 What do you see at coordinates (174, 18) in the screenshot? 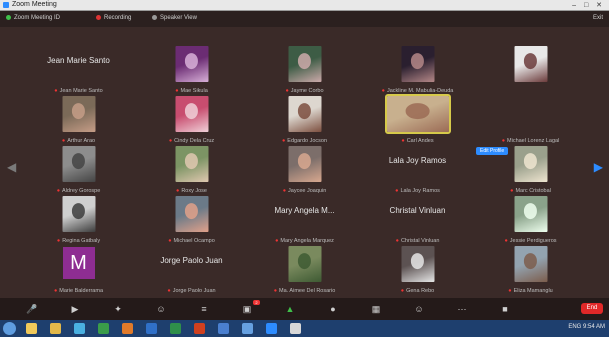
I see `view-item: Speaker View` at bounding box center [174, 18].